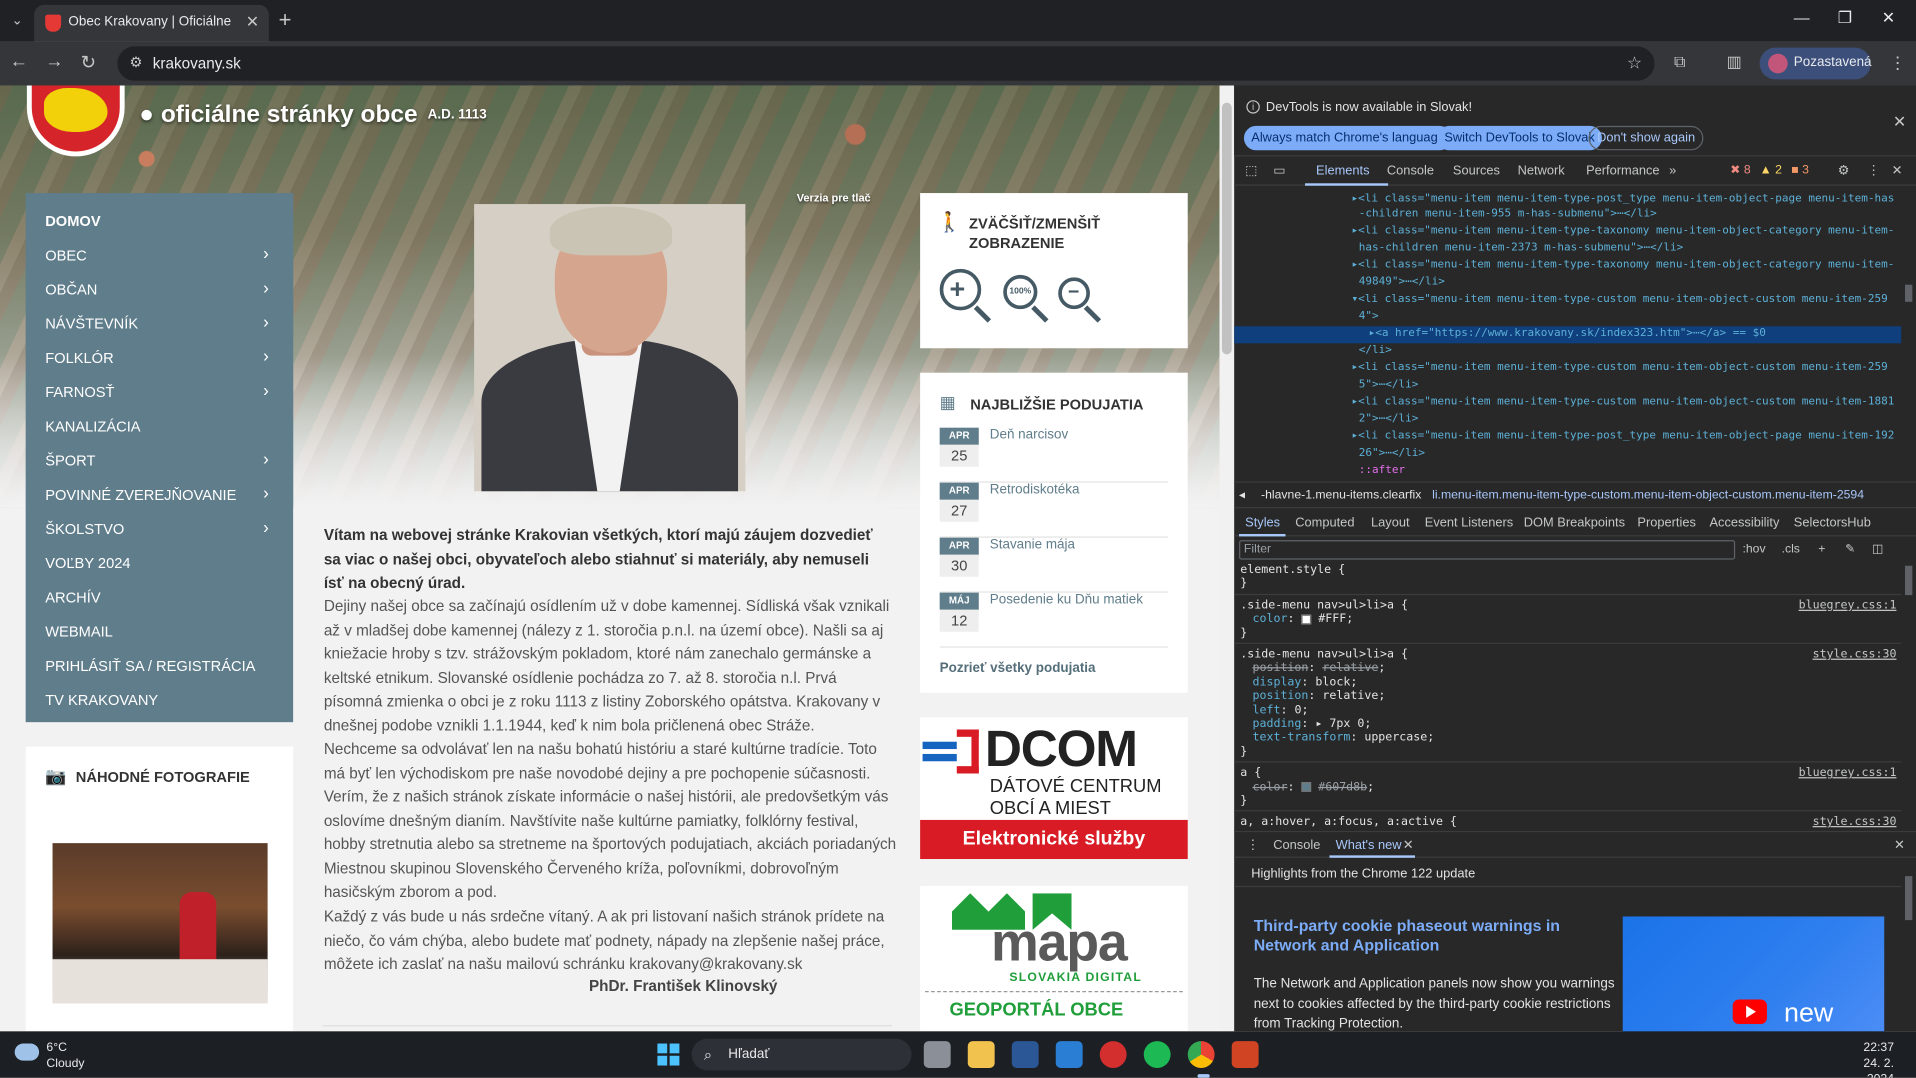  I want to click on subtab-layout: Layout, so click(1390, 523).